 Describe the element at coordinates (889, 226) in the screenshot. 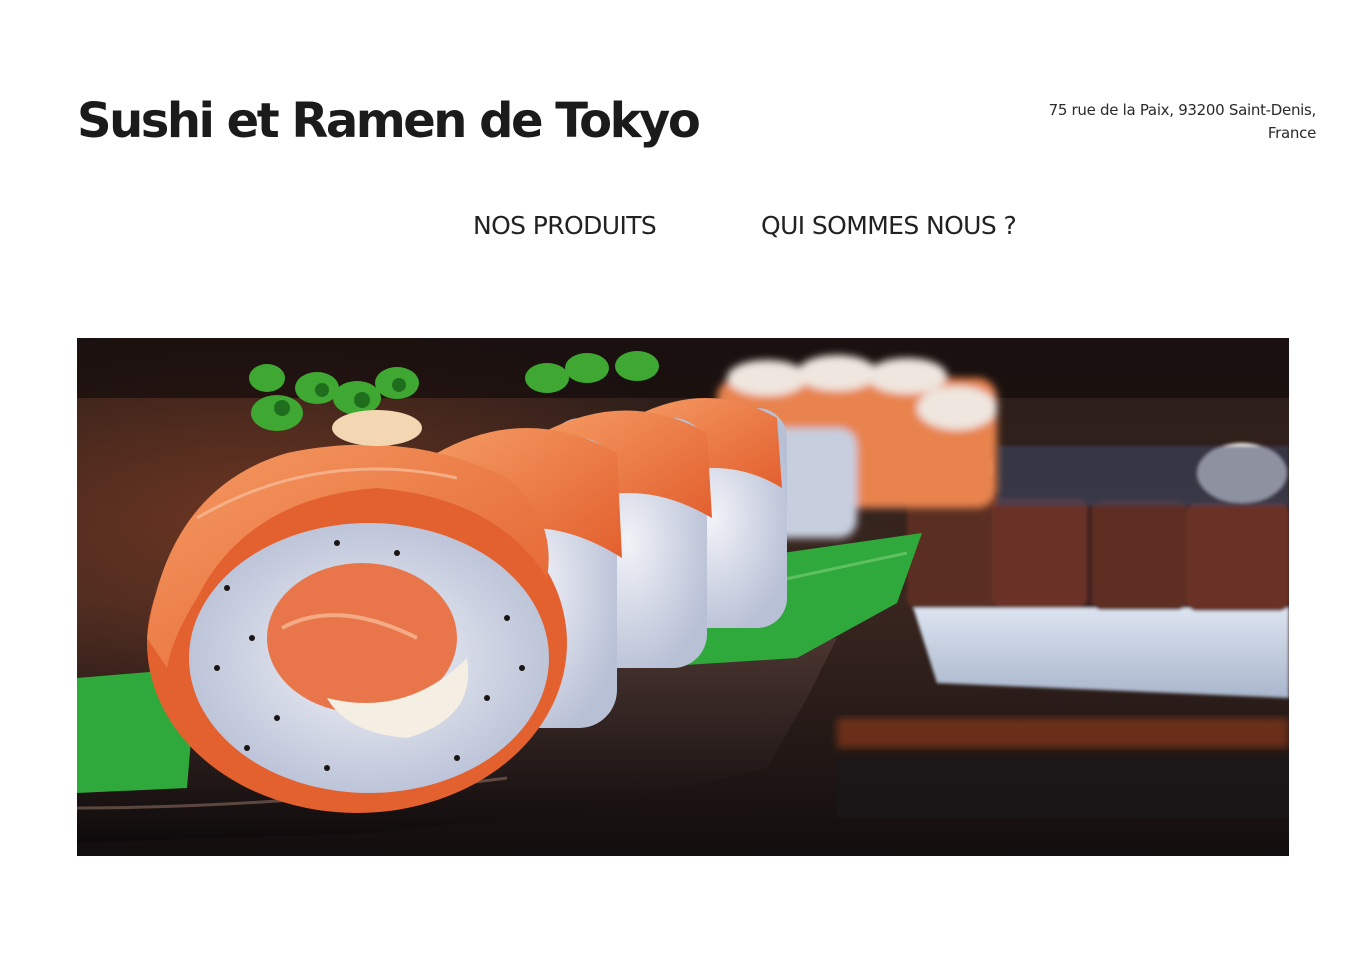

I see `nav-link-about: QUI SOMMES NOUS ?` at that location.